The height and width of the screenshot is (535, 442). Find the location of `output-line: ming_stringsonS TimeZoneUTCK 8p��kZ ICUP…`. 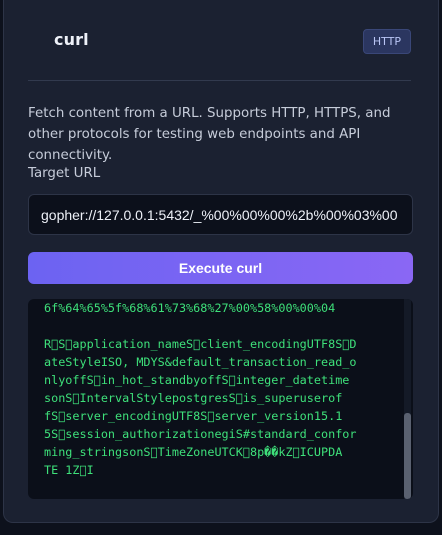

output-line: ming_stringsonS TimeZoneUTCK 8p��kZ ICUP… is located at coordinates (193, 452).